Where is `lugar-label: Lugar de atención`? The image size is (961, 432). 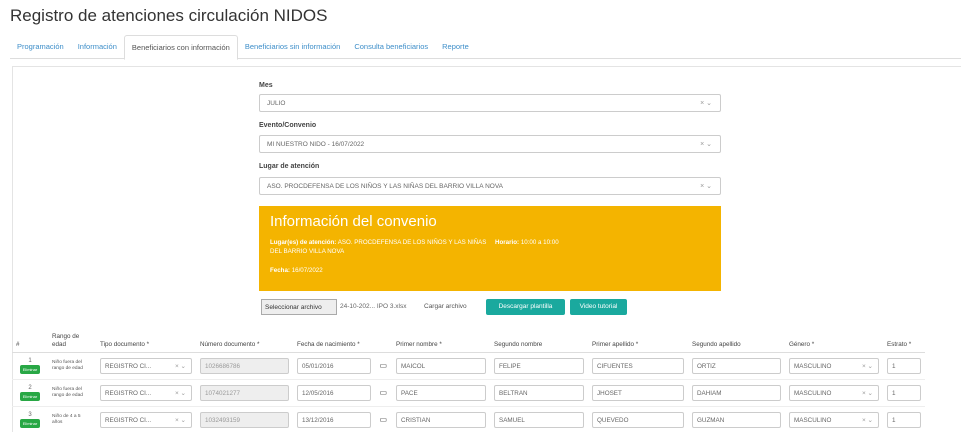 lugar-label: Lugar de atención is located at coordinates (289, 166).